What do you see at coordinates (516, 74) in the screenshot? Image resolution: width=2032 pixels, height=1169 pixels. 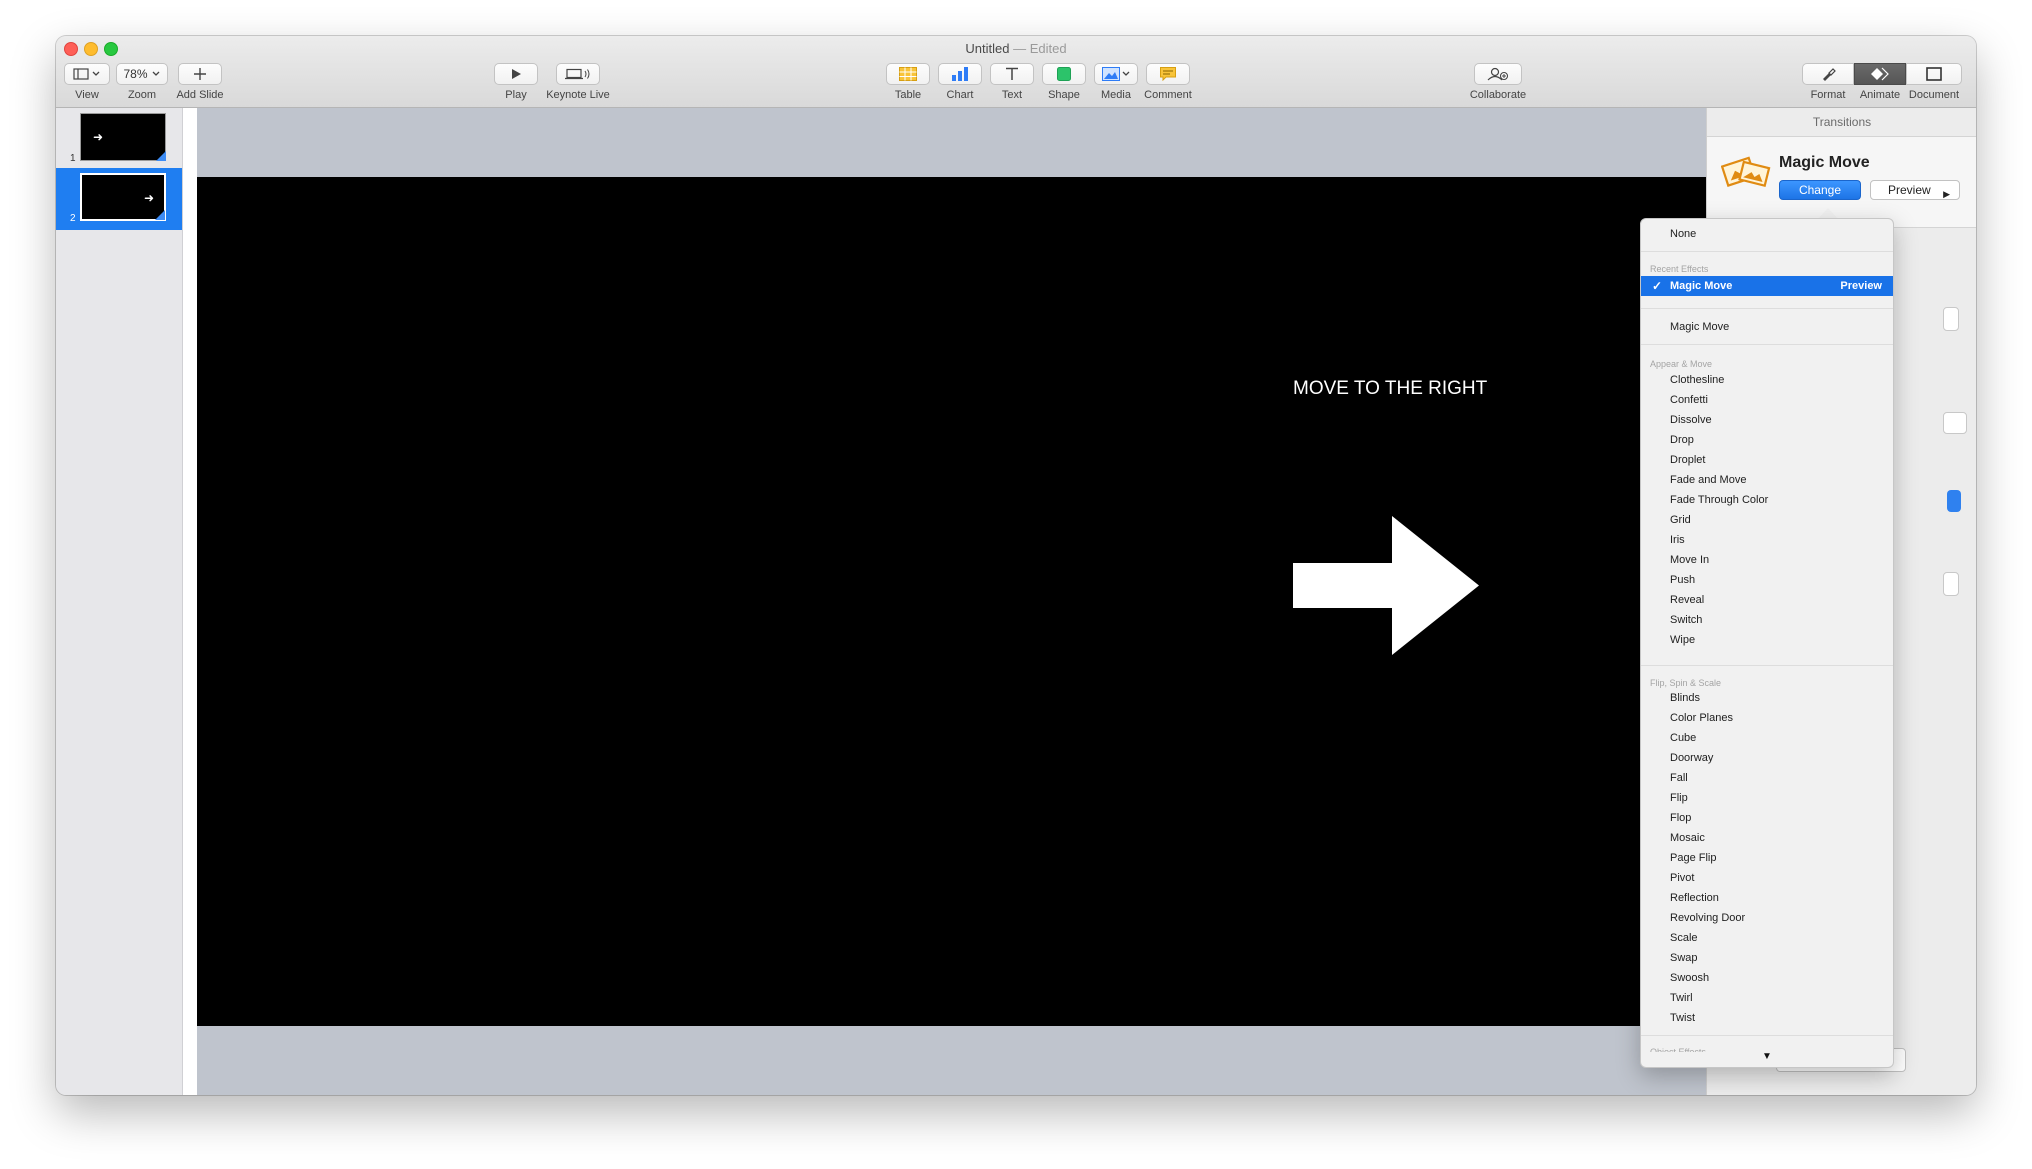 I see `play-button` at bounding box center [516, 74].